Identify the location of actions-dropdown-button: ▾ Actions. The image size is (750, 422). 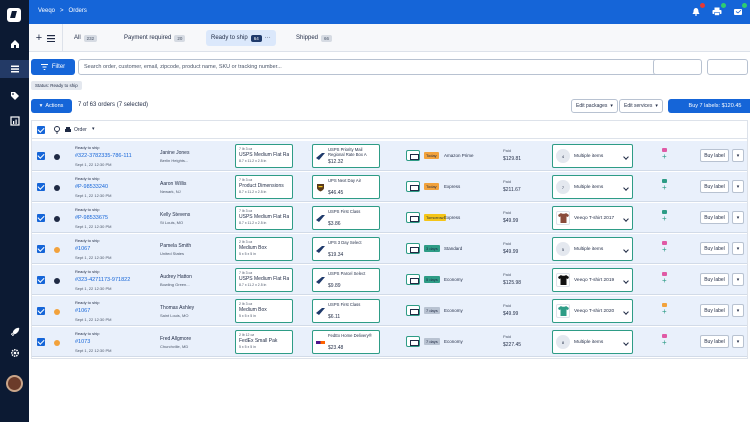
(51, 106).